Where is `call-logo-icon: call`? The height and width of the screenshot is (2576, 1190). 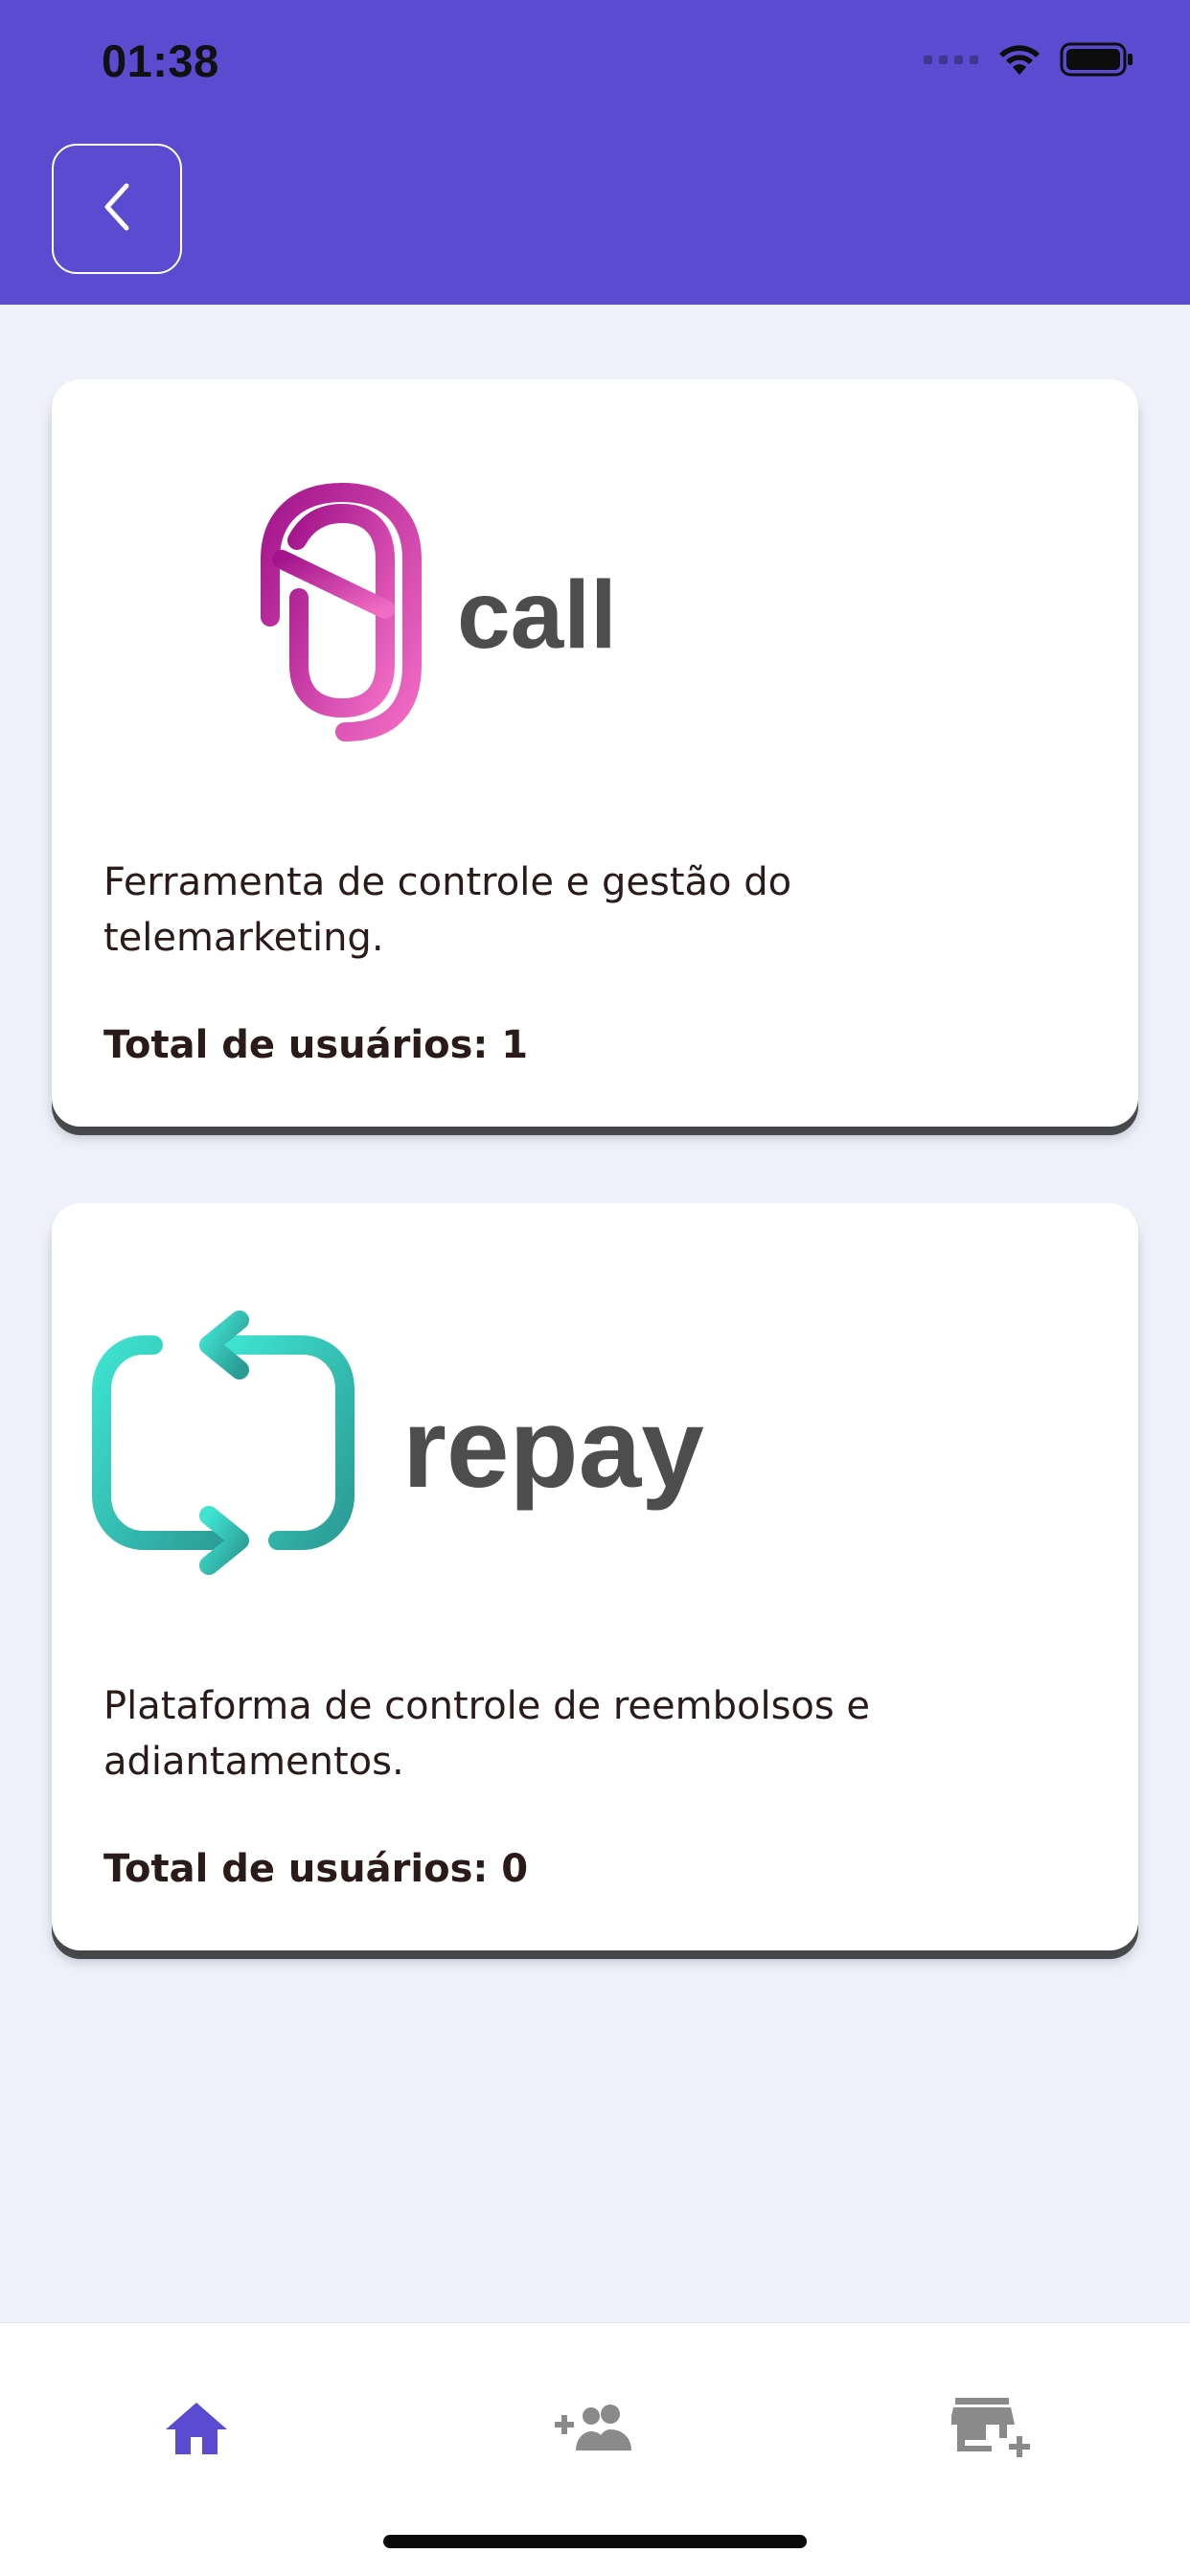 call-logo-icon: call is located at coordinates (439, 612).